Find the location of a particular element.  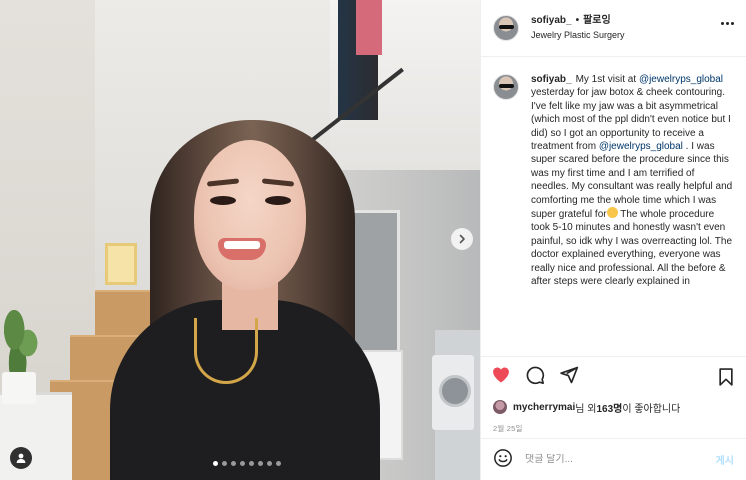

user-icon is located at coordinates (21, 458).